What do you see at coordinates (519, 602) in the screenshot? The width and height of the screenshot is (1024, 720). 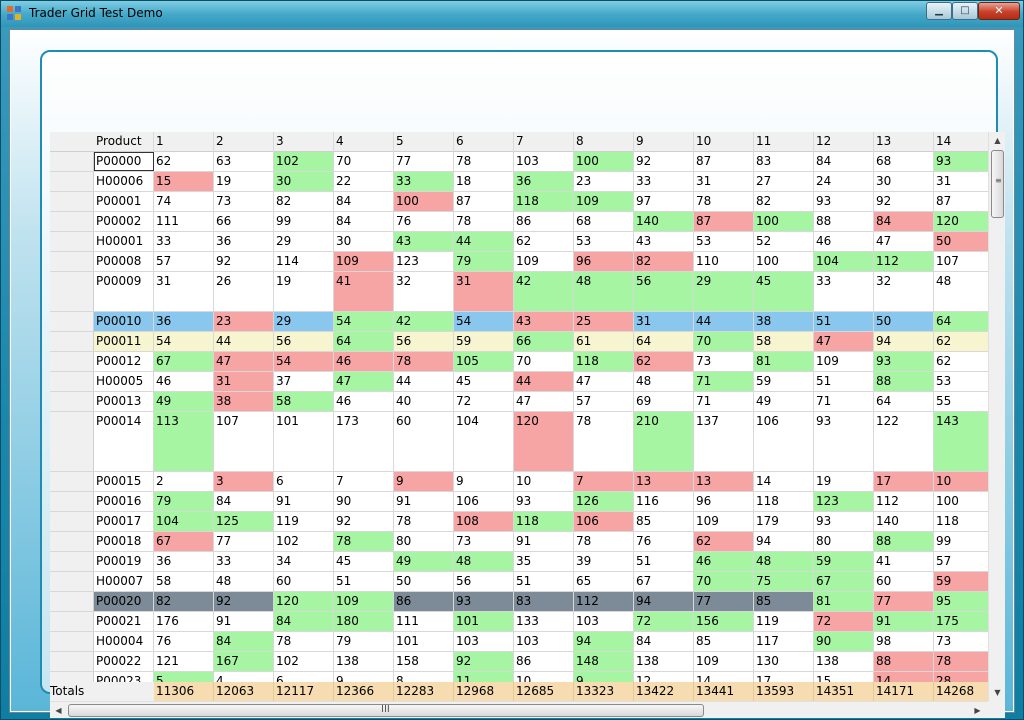 I see `table-row: P00020 82 92 120 109 86 93 83 112 94 77 85 81 77 95` at bounding box center [519, 602].